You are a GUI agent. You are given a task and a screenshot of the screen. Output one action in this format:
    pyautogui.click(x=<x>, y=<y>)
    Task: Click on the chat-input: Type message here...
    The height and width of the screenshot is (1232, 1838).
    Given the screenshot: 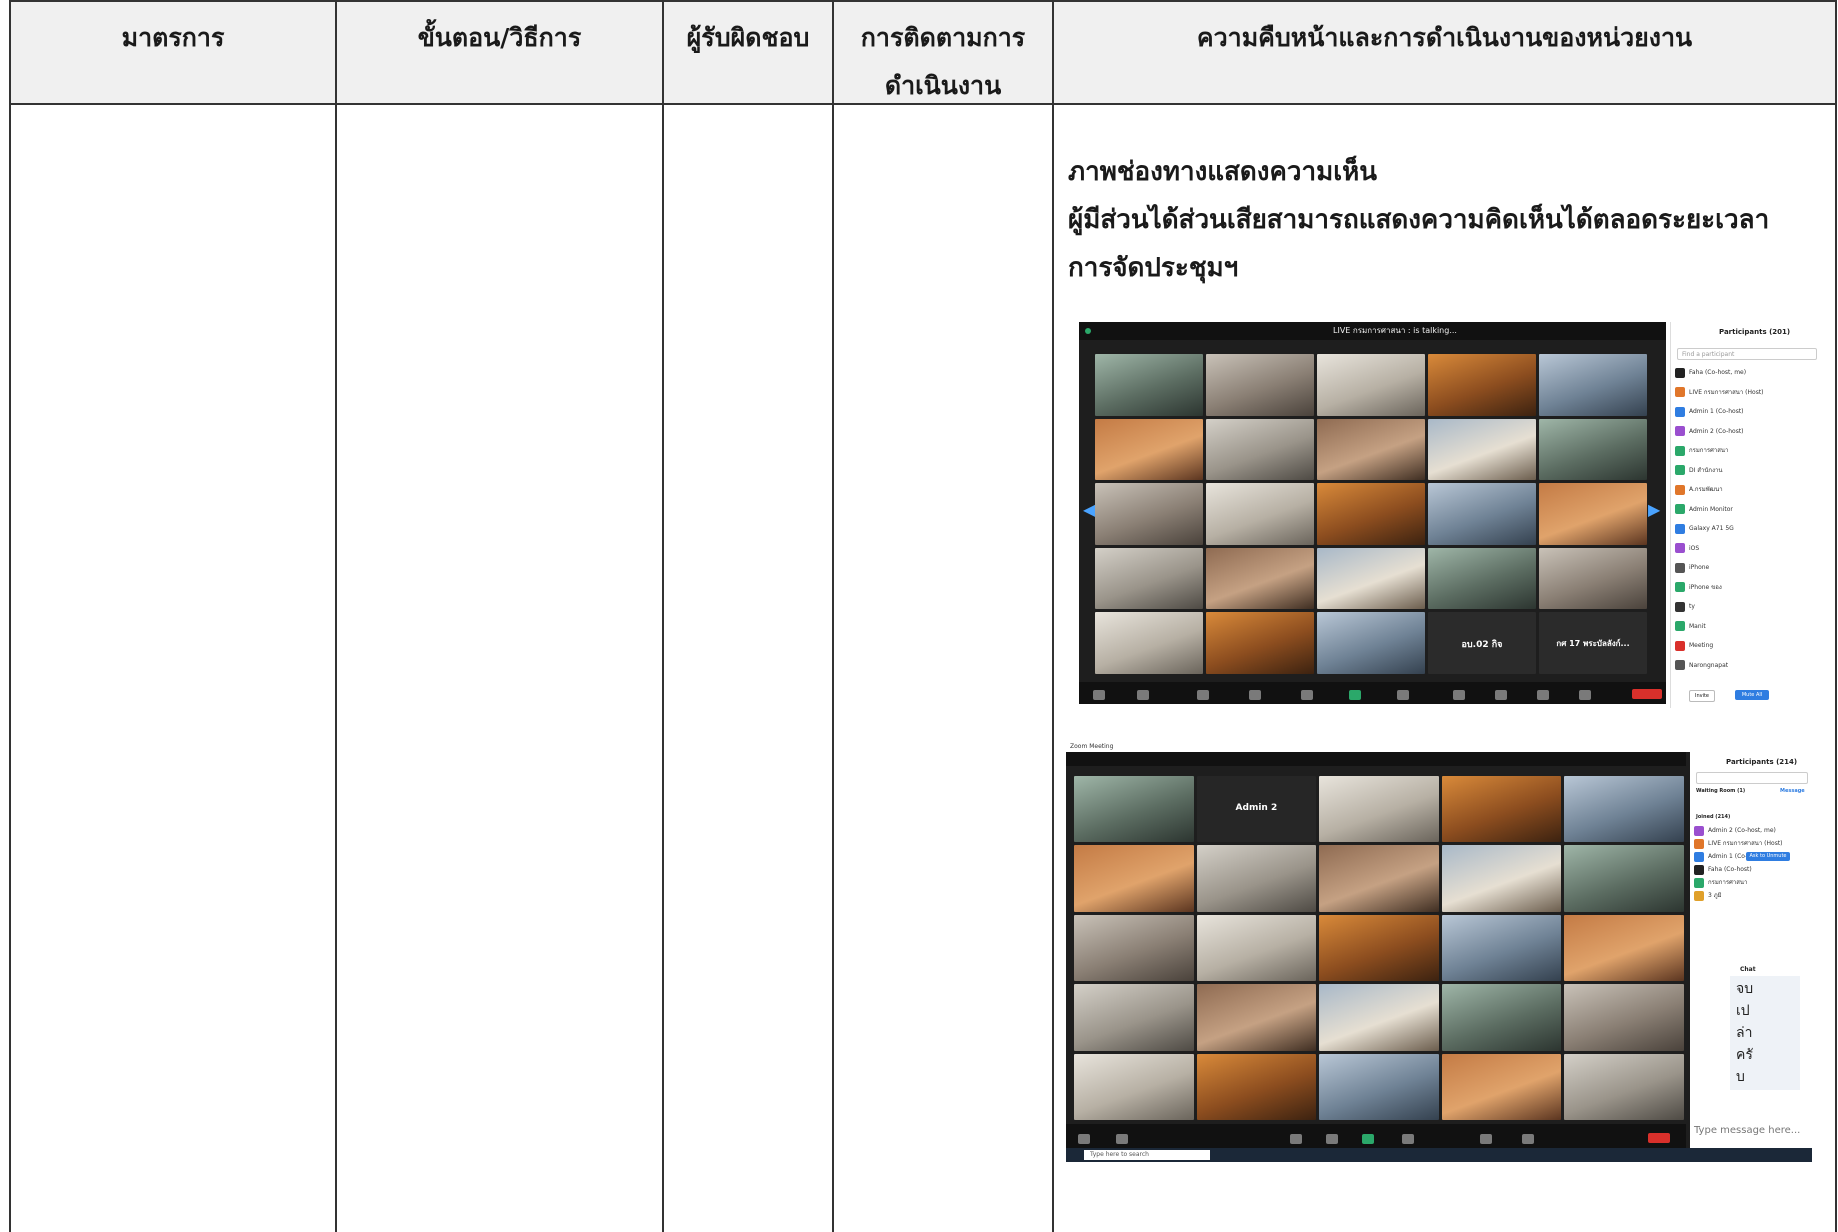 What is the action you would take?
    pyautogui.click(x=1750, y=1131)
    